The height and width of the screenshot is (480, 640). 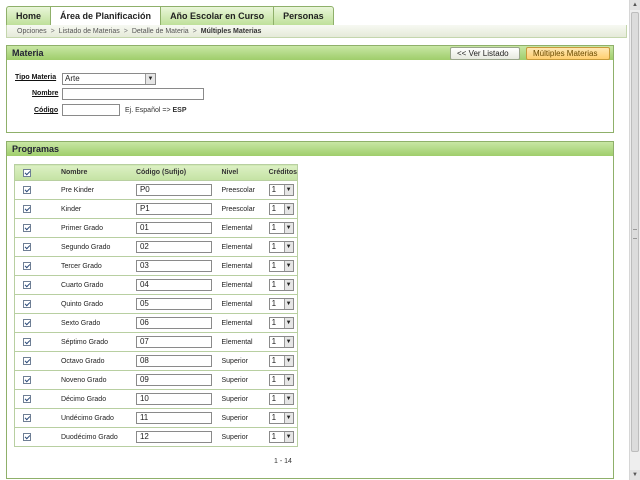 I want to click on codigo-sufijo-input: P0, so click(x=173, y=190).